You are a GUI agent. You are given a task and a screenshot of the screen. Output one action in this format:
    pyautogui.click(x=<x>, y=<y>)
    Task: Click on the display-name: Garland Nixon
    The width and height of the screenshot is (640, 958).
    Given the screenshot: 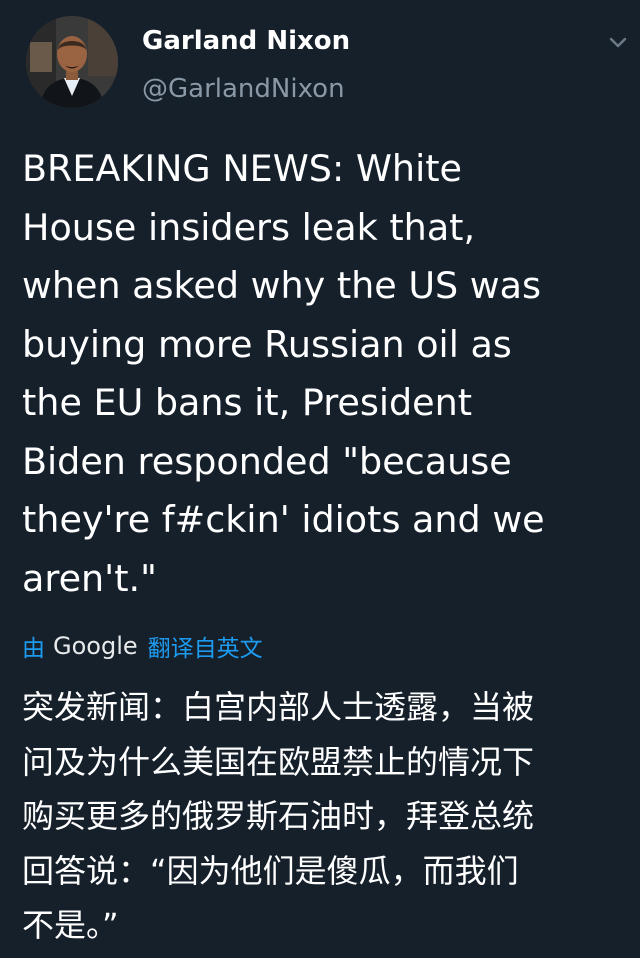 What is the action you would take?
    pyautogui.click(x=246, y=41)
    